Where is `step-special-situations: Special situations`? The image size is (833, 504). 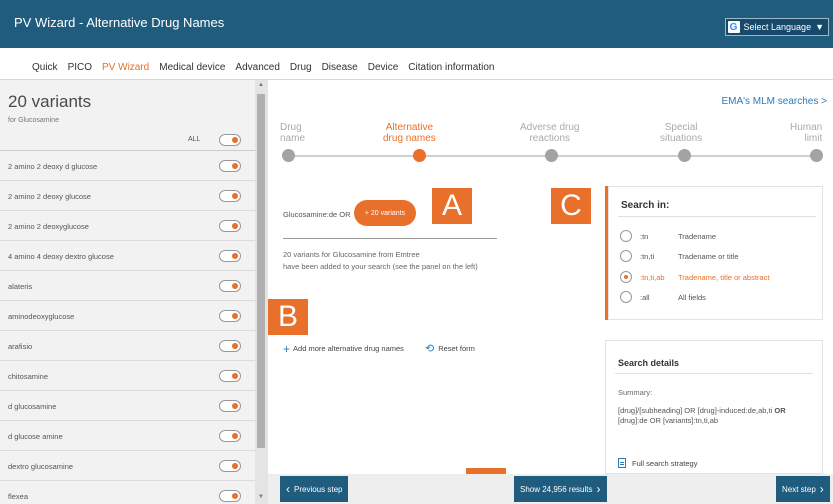 step-special-situations: Special situations is located at coordinates (681, 133).